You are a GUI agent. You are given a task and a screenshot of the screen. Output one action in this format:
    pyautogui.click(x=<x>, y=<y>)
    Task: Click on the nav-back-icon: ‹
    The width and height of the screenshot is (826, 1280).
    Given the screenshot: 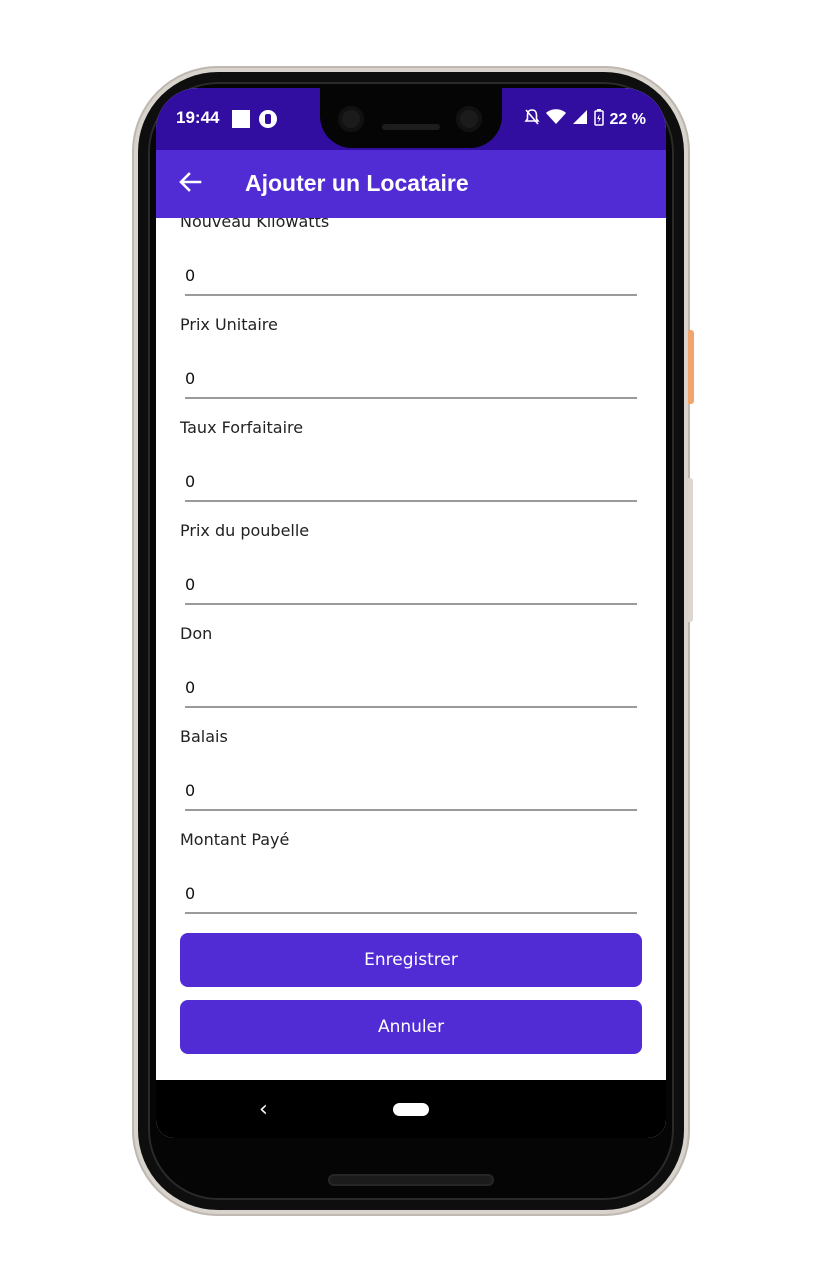 What is the action you would take?
    pyautogui.click(x=263, y=1109)
    